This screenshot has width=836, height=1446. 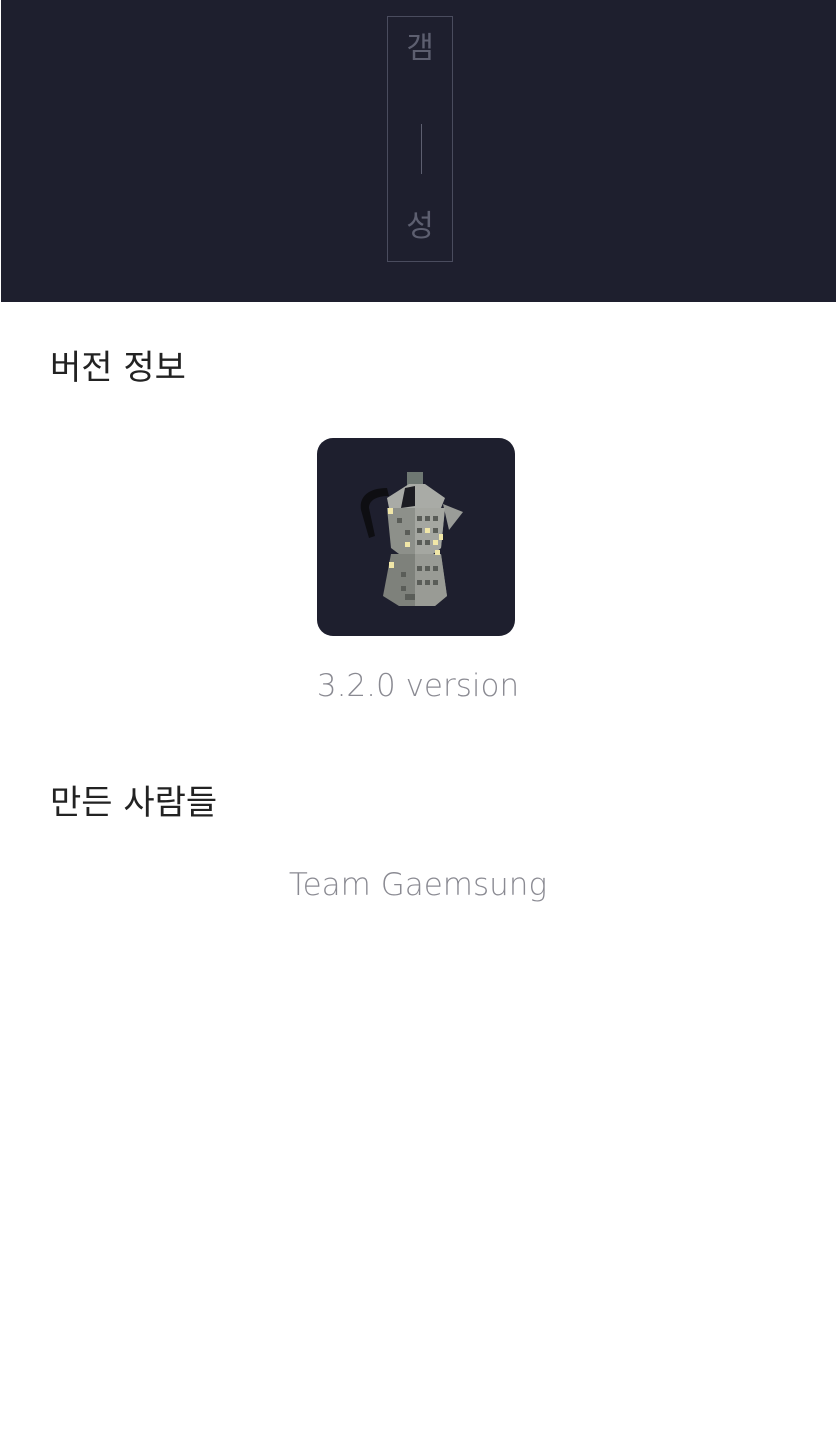 I want to click on app-icon-illustration, so click(x=411, y=539).